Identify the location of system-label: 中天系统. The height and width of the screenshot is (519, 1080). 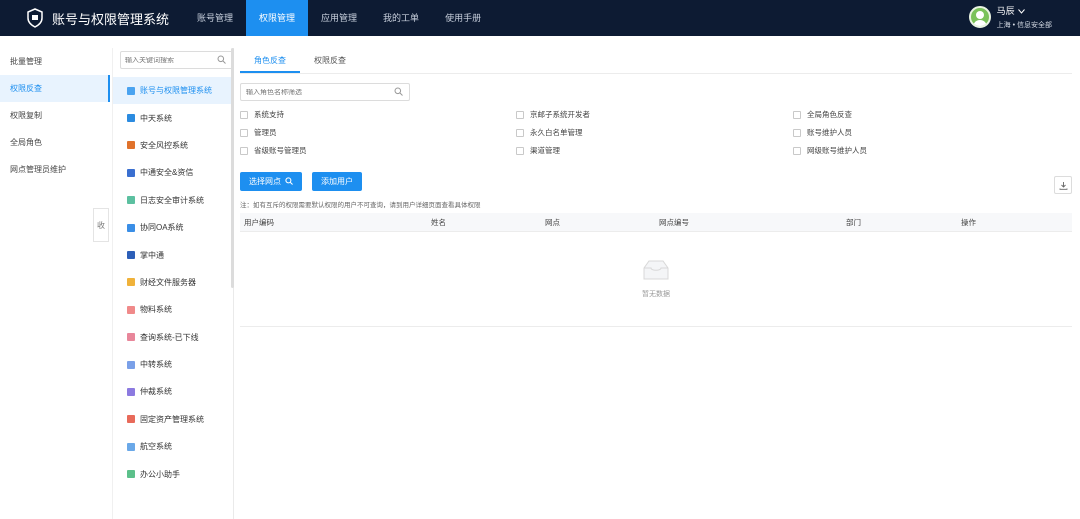
(156, 118).